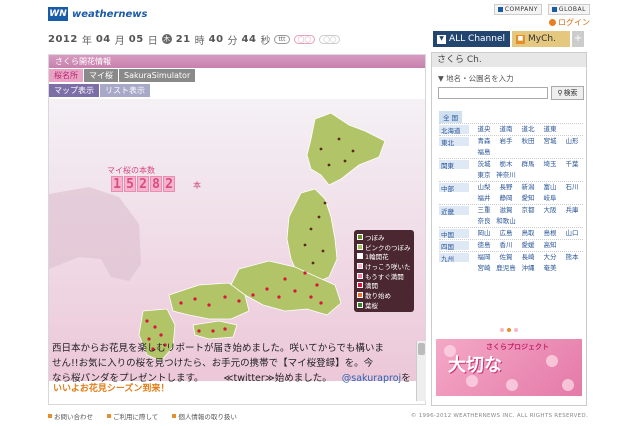 The width and height of the screenshot is (640, 426). What do you see at coordinates (572, 233) in the screenshot?
I see `prefecture-link: 山口` at bounding box center [572, 233].